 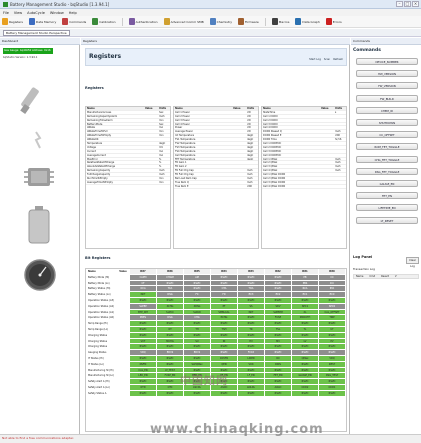 What do you see at coordinates (307, 21) in the screenshot?
I see `toolbar-data-graph-button: Data Graph` at bounding box center [307, 21].